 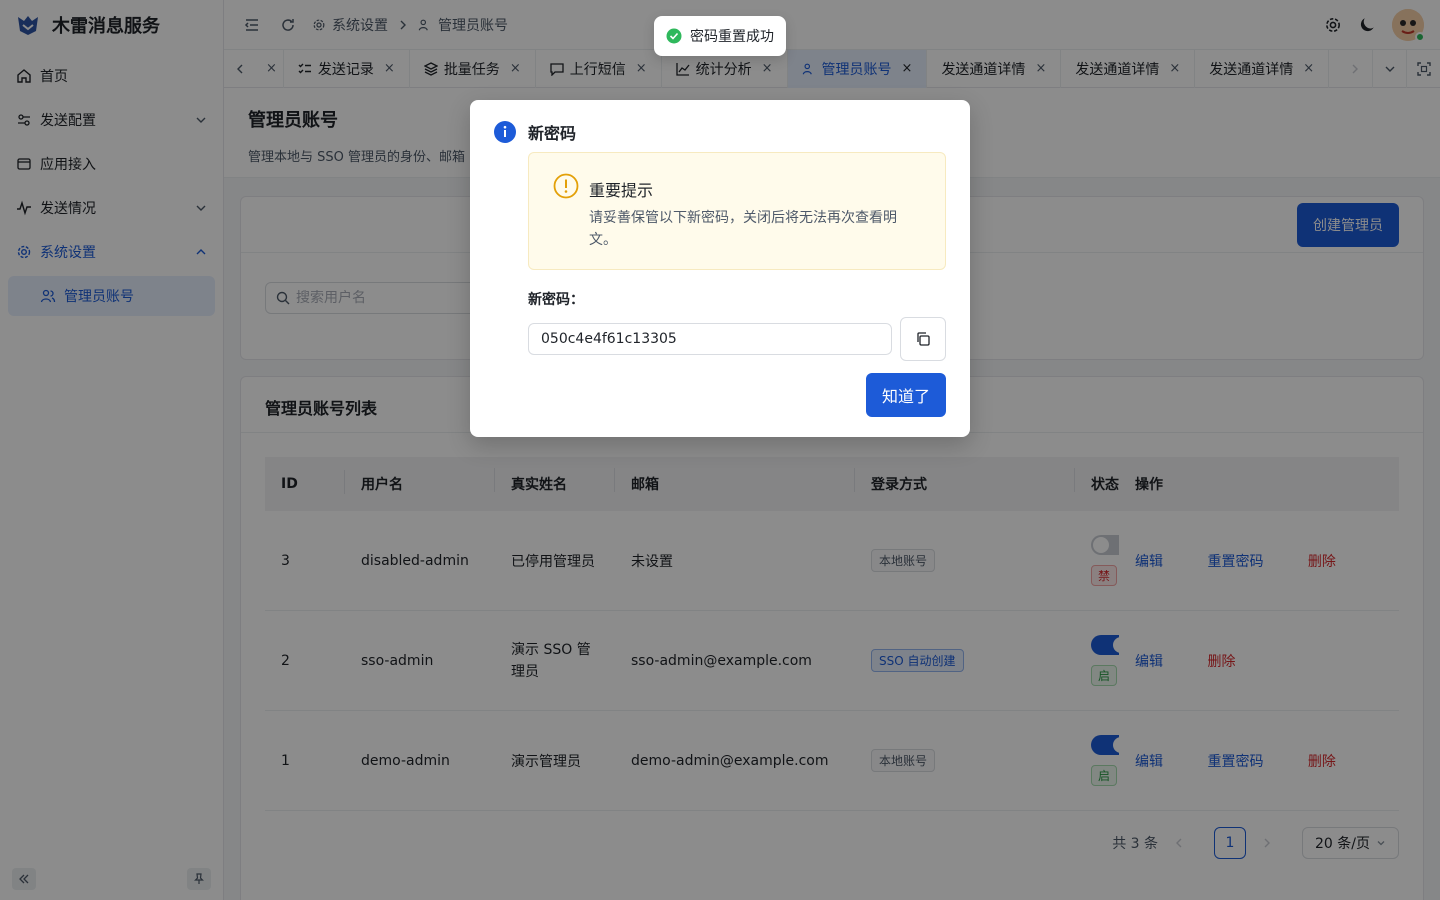 I want to click on copy-password-button, so click(x=923, y=339).